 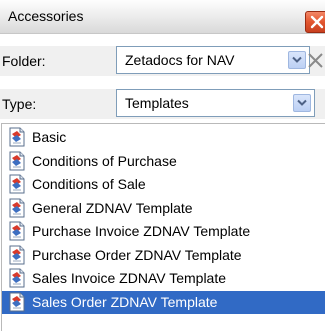 I want to click on type-label: Type:, so click(x=19, y=104).